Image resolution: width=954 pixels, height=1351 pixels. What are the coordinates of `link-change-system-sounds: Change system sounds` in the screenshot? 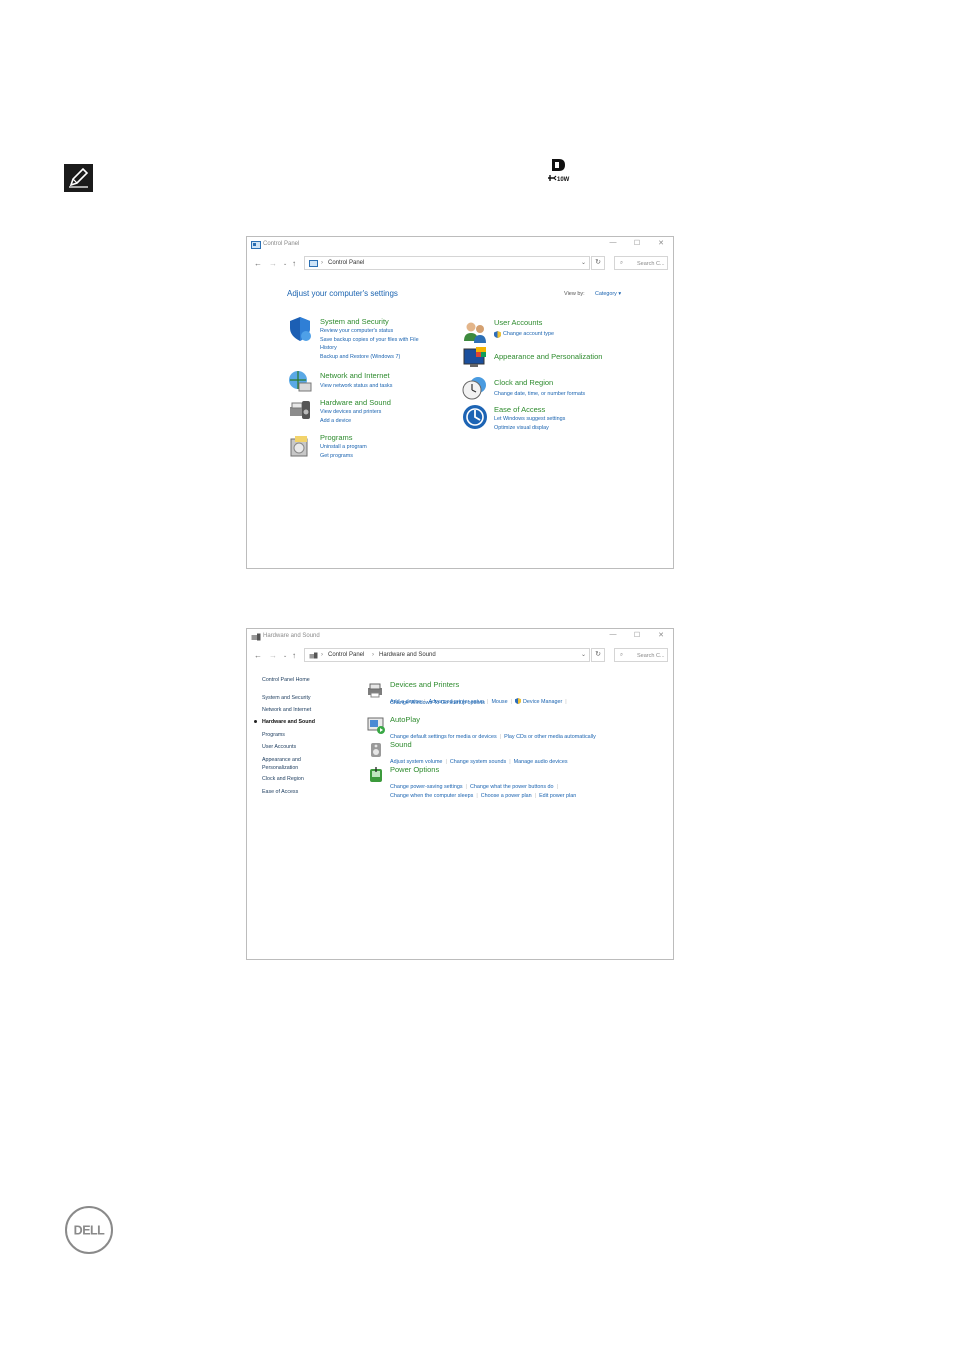 It's located at (478, 762).